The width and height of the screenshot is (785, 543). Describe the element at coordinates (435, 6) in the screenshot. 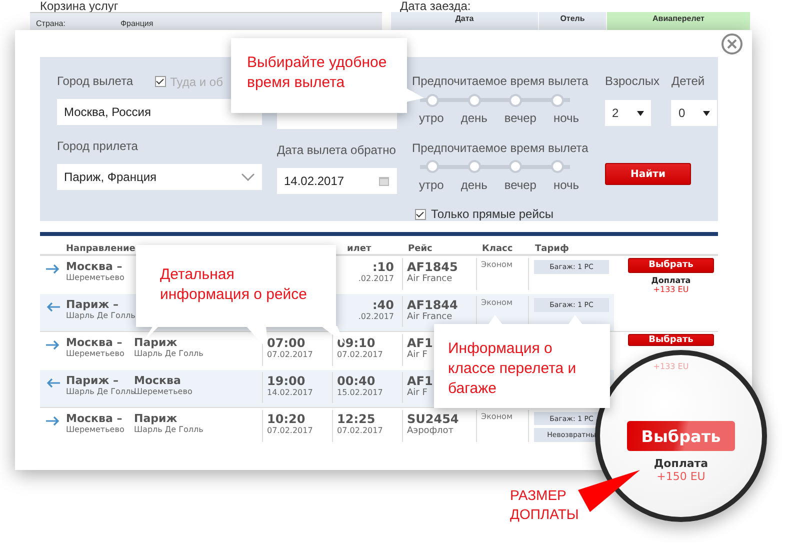

I see `checkin-title: Дата заезда:` at that location.